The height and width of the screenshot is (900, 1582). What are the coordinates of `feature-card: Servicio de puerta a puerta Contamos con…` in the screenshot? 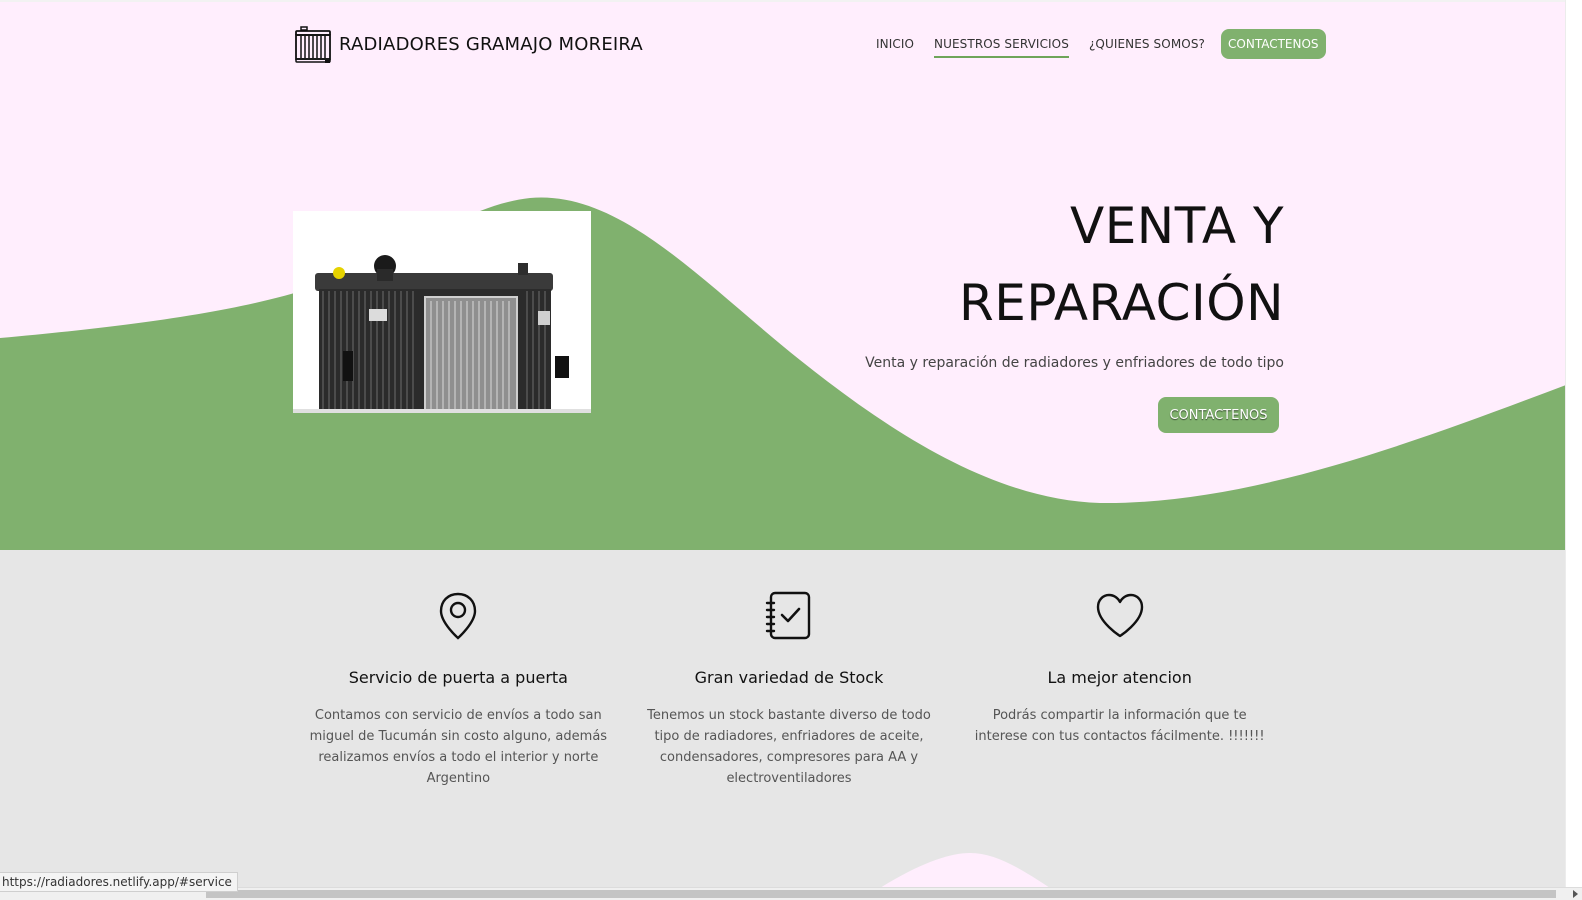 It's located at (458, 689).